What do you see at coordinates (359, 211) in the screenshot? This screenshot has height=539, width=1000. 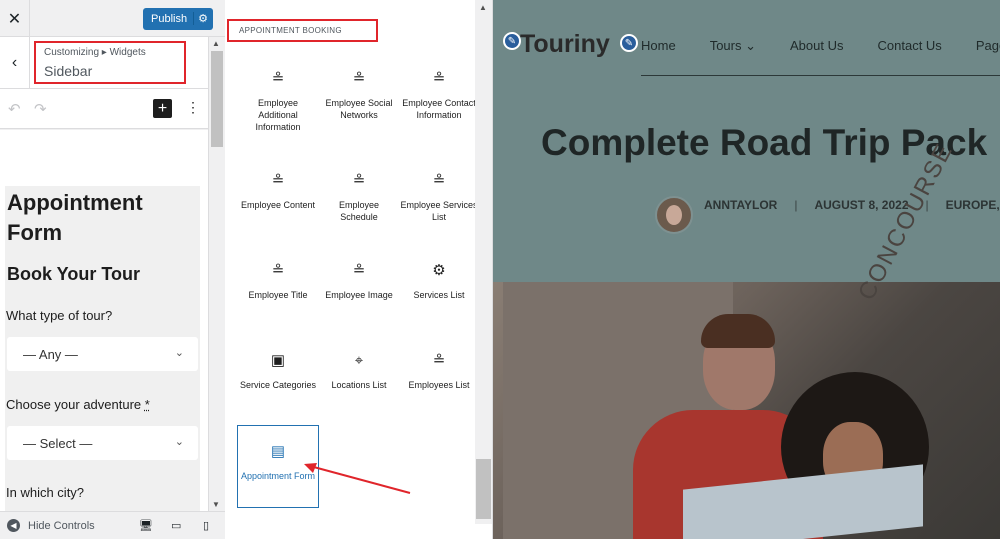 I see `block-label: Employee Schedule` at bounding box center [359, 211].